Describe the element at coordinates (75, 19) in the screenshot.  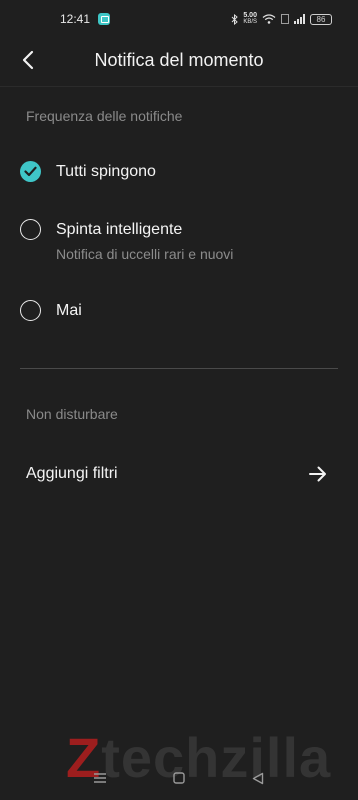
I see `status-time: 12:41` at that location.